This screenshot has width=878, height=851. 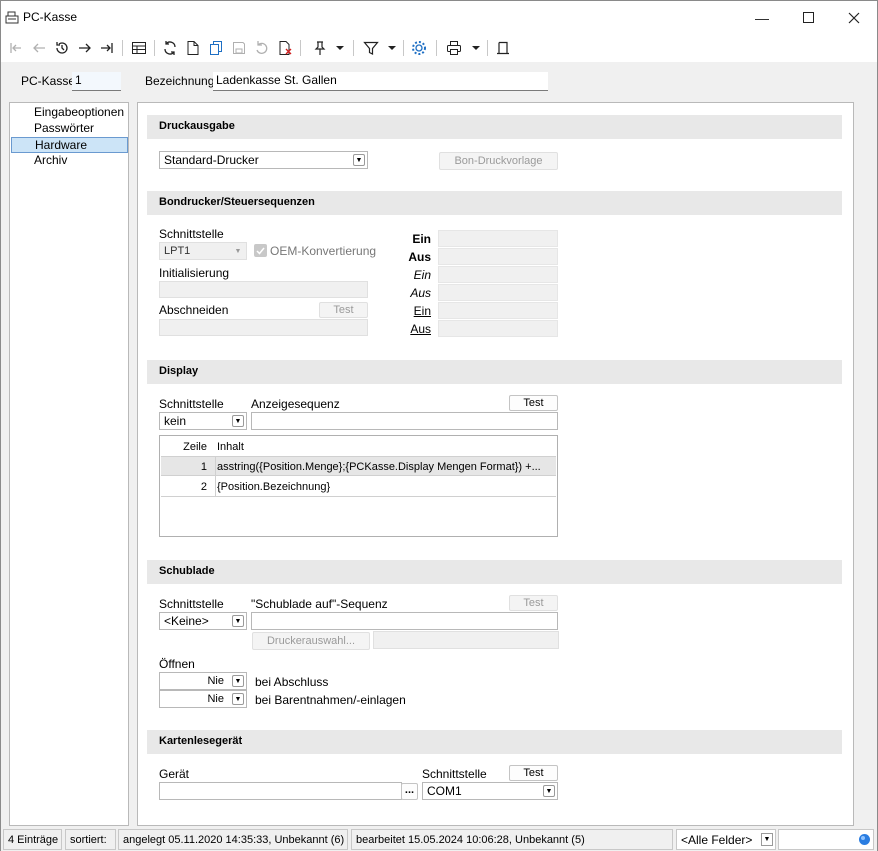 I want to click on cash-register-icon, so click(x=12, y=17).